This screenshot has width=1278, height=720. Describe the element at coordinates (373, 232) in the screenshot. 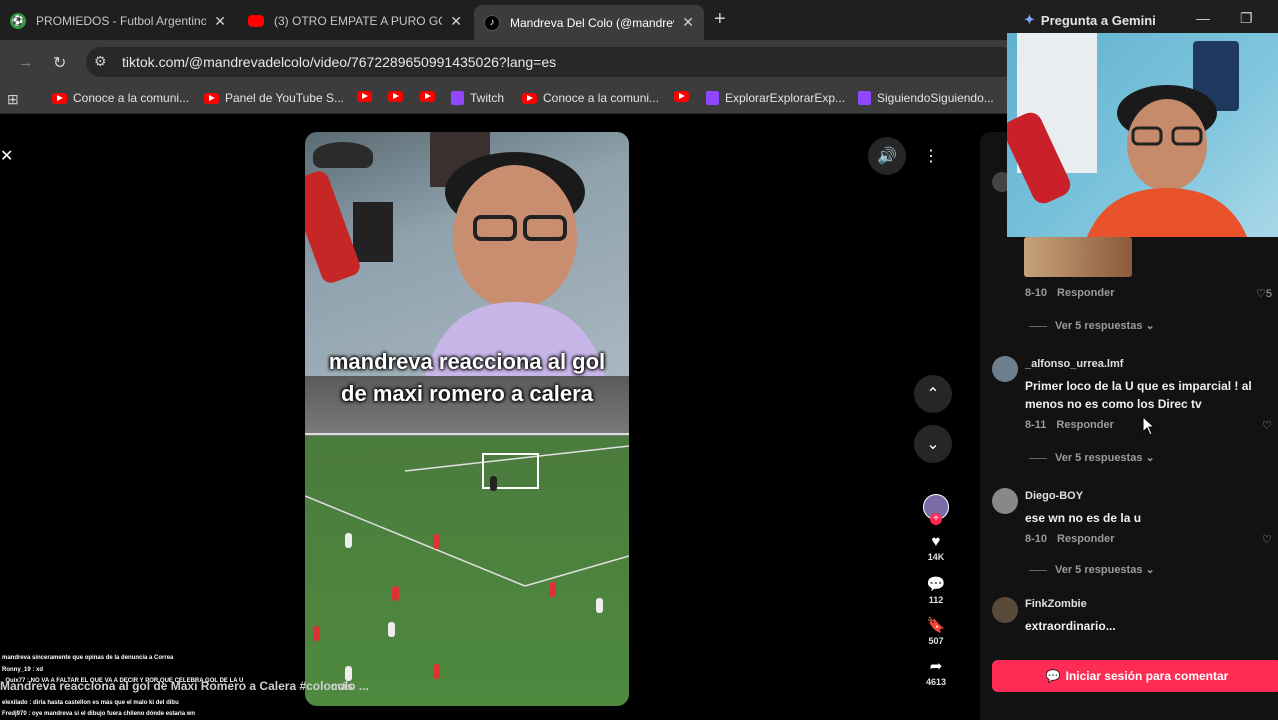

I see `shelf-box` at that location.